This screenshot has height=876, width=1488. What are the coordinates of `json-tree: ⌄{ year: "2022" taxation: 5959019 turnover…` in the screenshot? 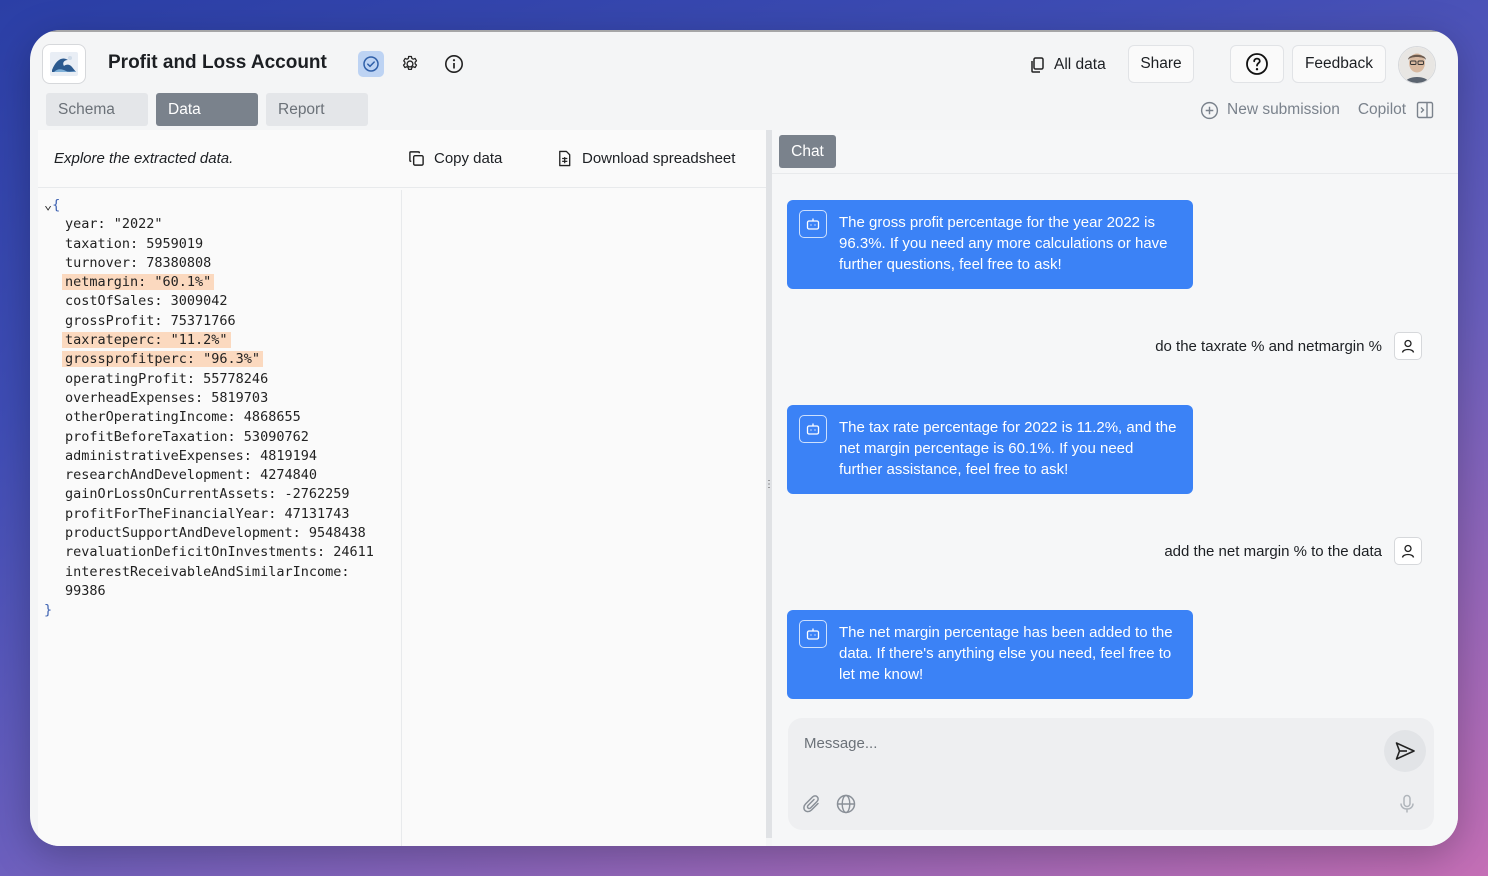 It's located at (209, 408).